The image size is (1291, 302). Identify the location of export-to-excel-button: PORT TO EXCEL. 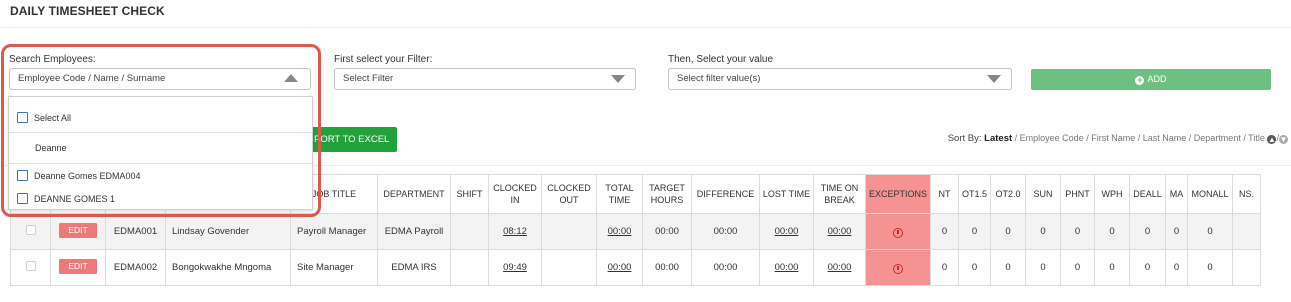
(348, 139).